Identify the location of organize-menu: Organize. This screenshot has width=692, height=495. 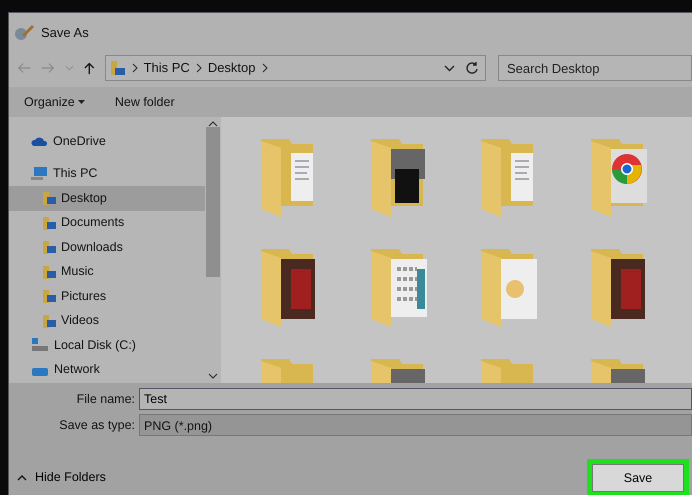
(54, 102).